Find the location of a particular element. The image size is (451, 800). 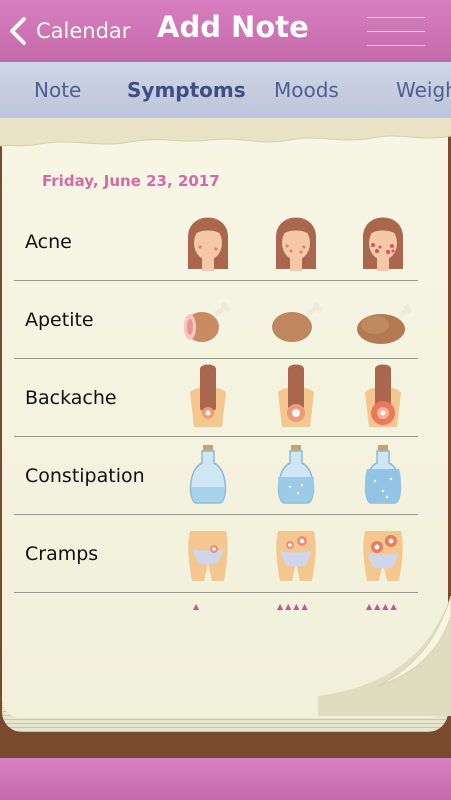

symptom-row-constipation: Constipation is located at coordinates (216, 476).